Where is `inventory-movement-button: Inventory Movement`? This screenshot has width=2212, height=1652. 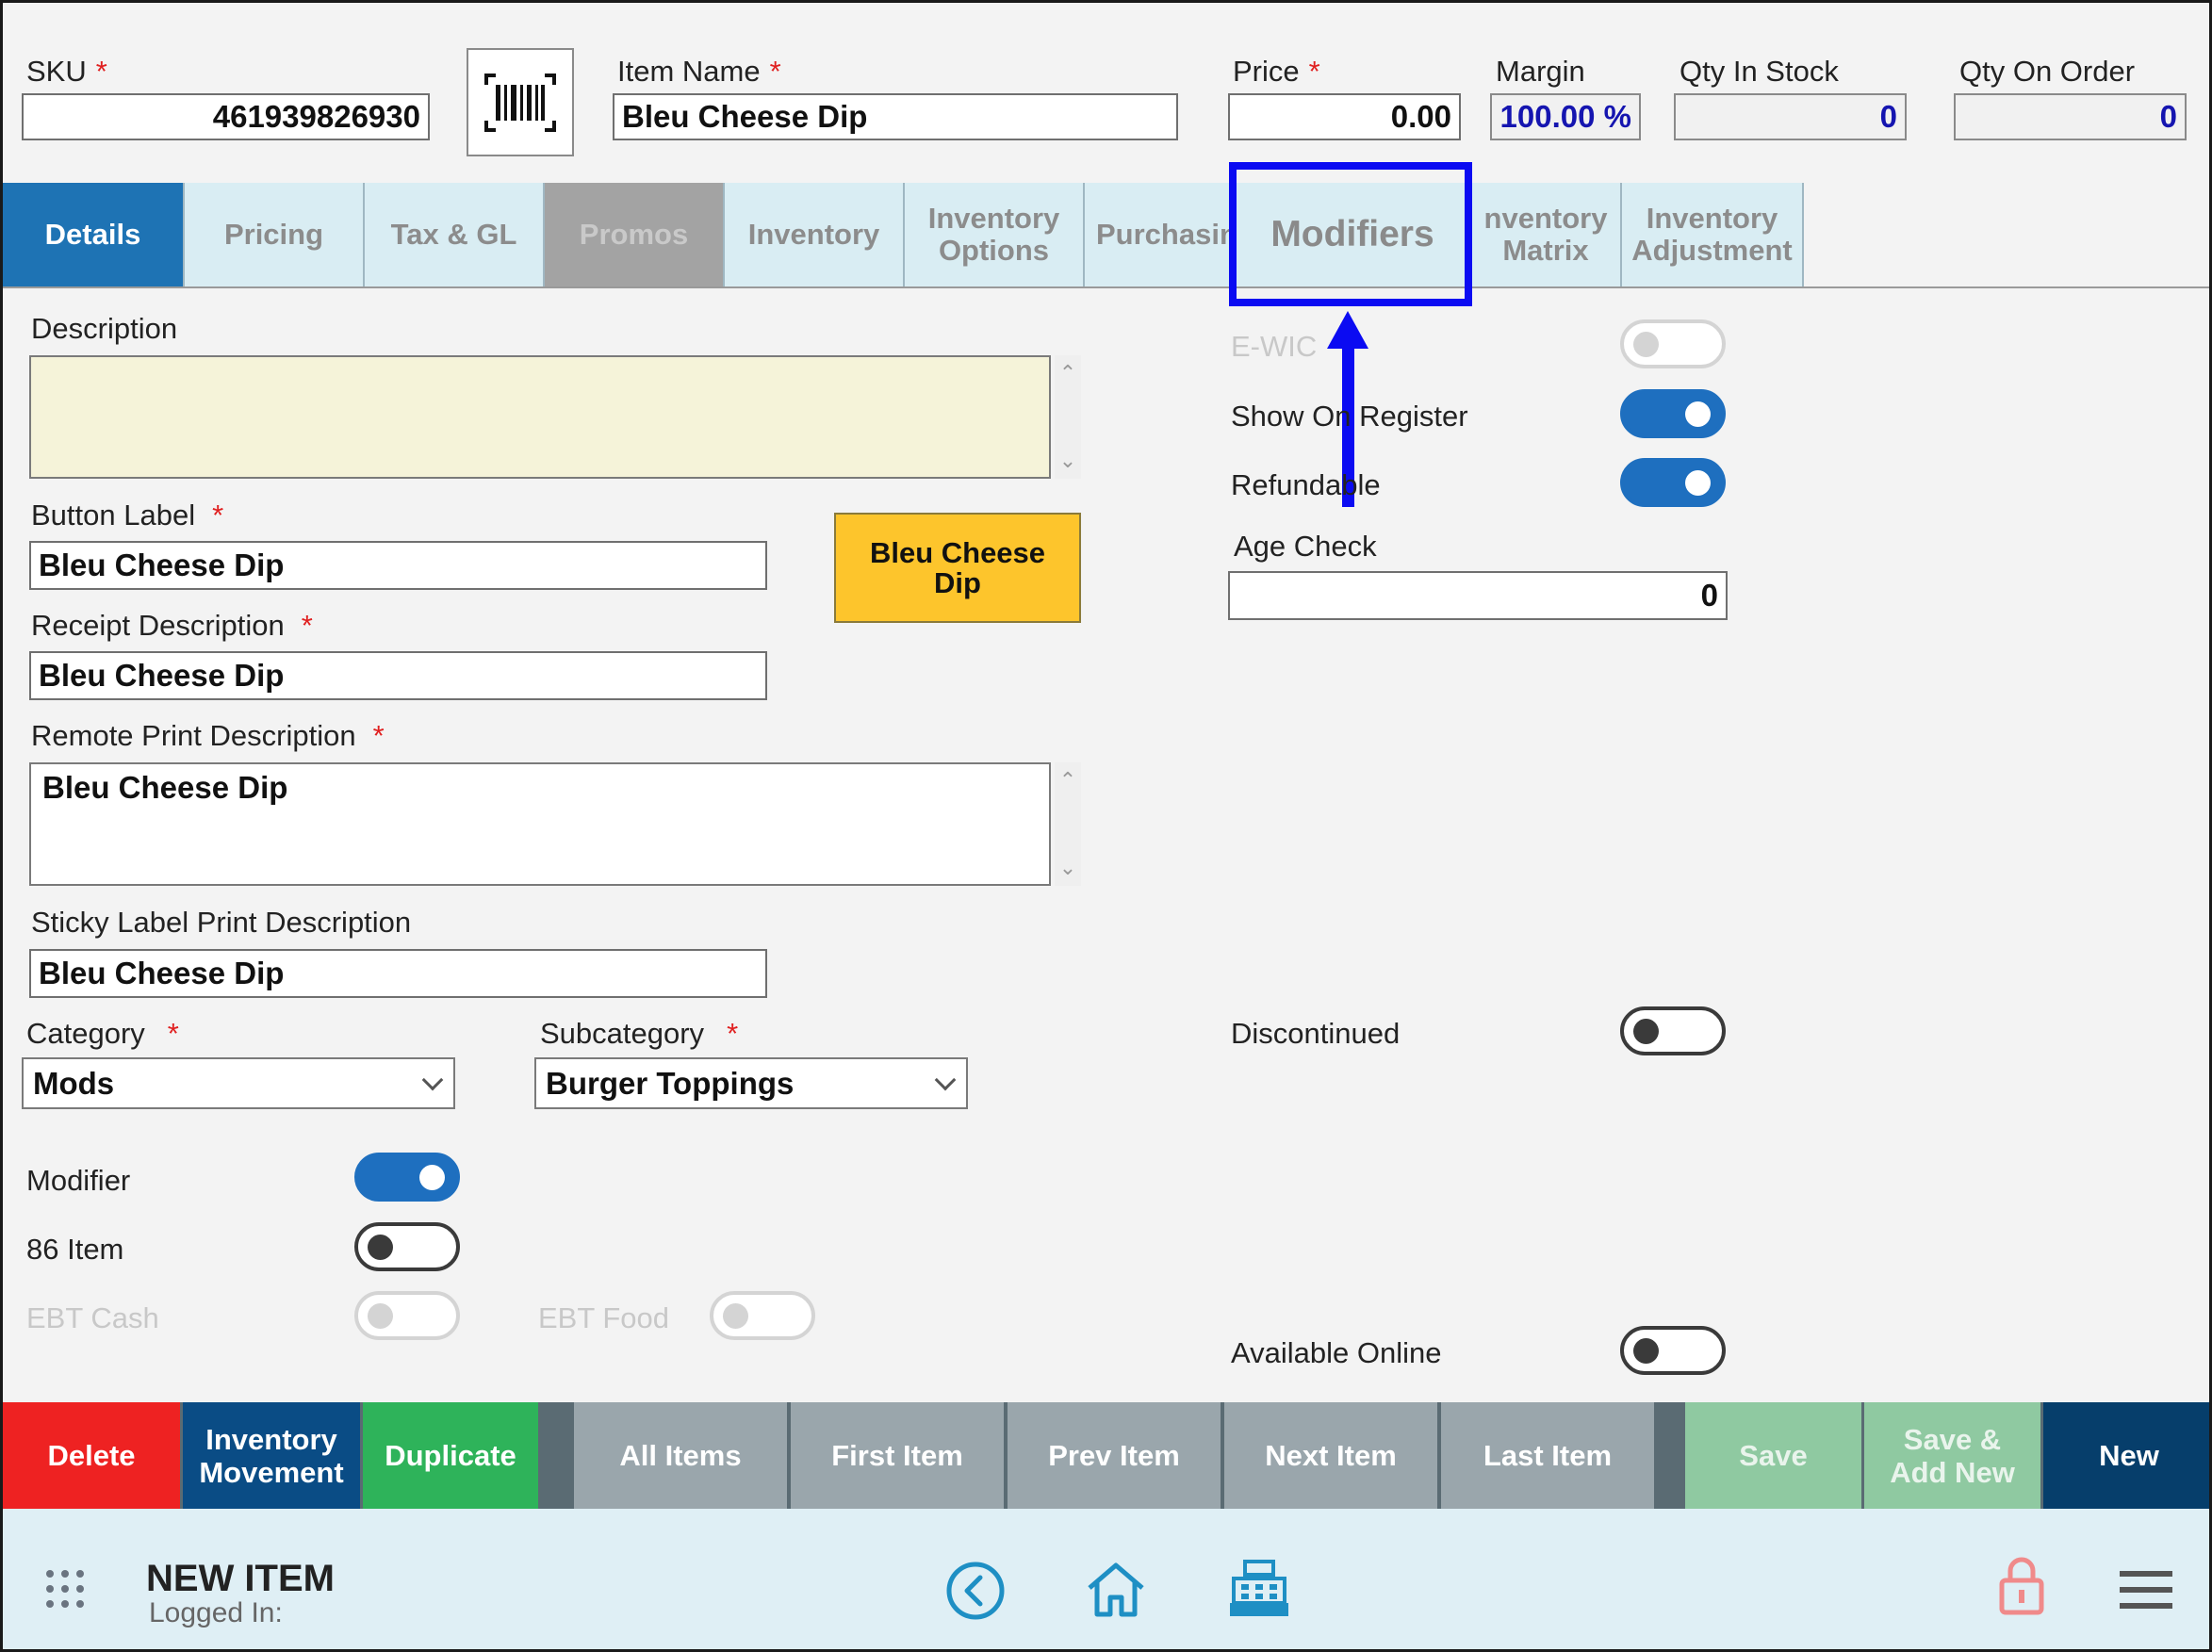
inventory-movement-button: Inventory Movement is located at coordinates (271, 1455).